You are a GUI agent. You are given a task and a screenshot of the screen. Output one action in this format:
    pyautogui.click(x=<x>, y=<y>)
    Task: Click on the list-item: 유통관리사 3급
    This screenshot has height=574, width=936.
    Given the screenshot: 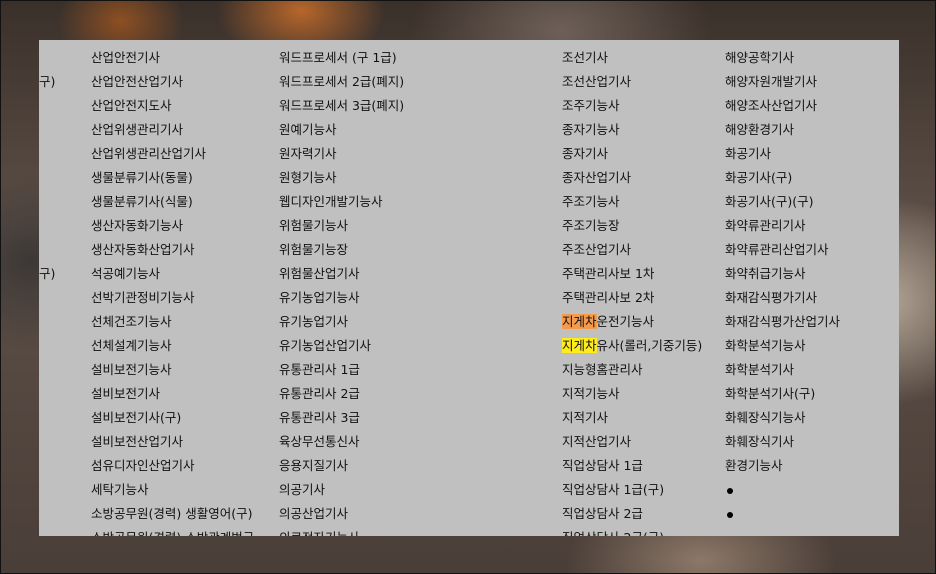 What is the action you would take?
    pyautogui.click(x=341, y=418)
    